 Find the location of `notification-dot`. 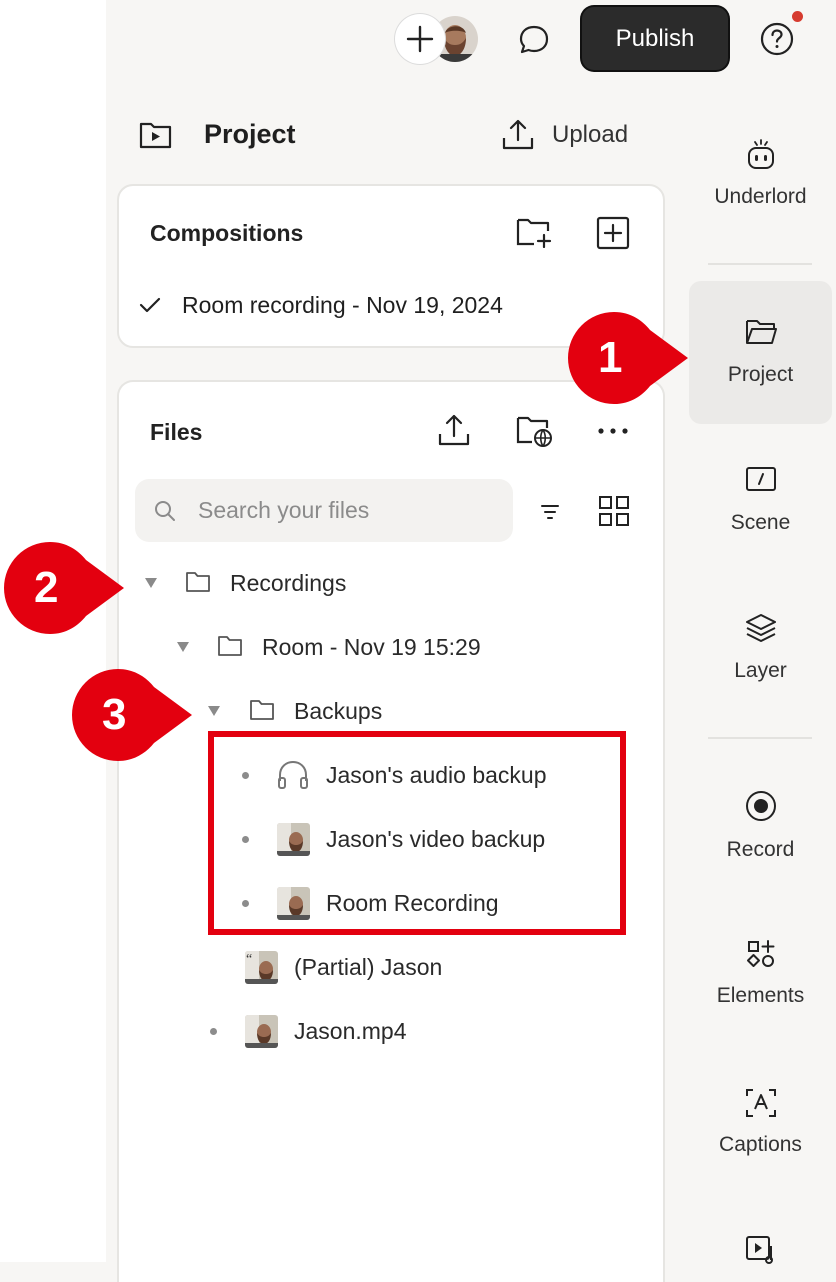

notification-dot is located at coordinates (797, 16).